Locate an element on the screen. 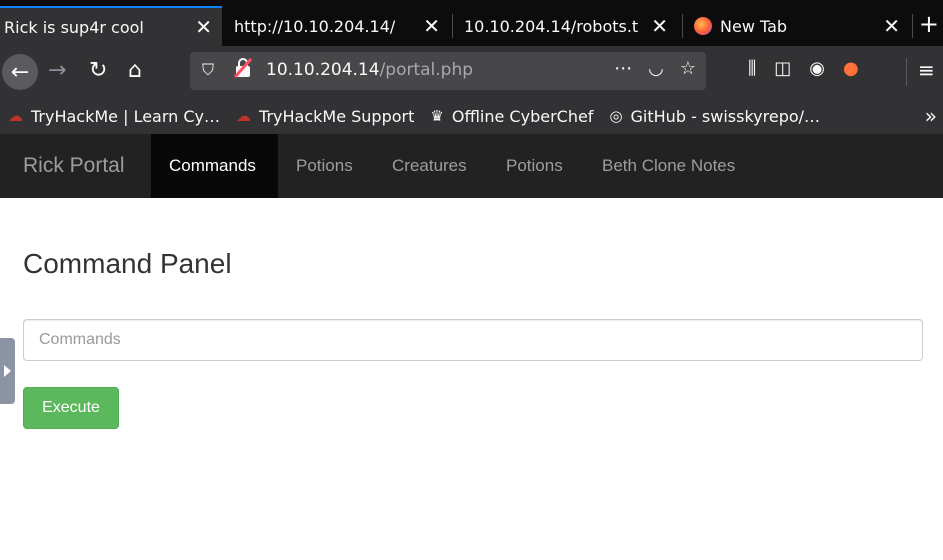 Image resolution: width=943 pixels, height=560 pixels. nav-link-commands: Commands is located at coordinates (214, 166).